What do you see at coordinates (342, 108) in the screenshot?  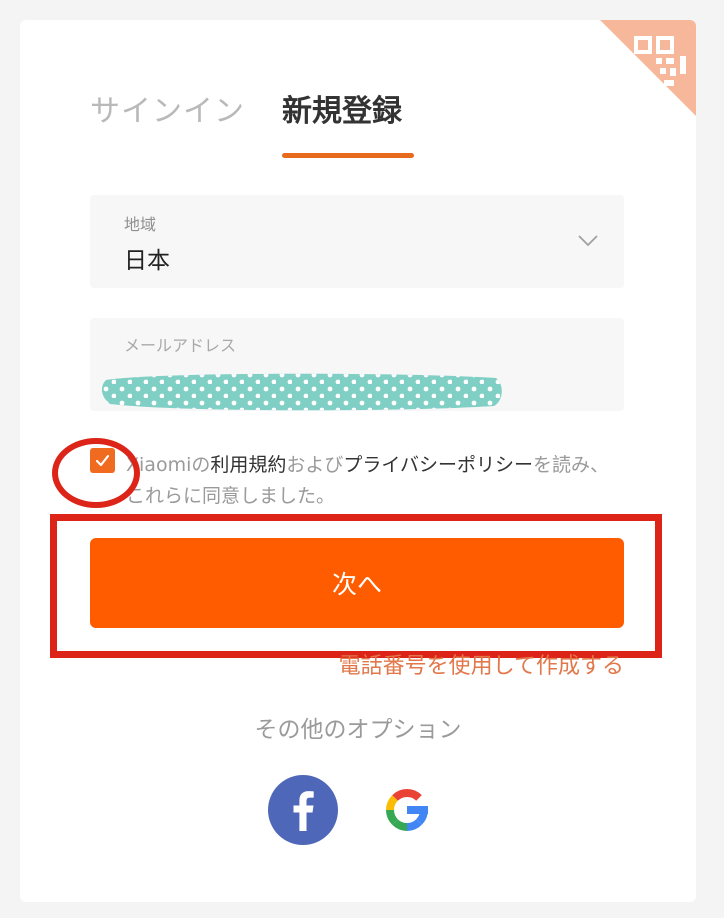 I see `tab-register: 新規登録` at bounding box center [342, 108].